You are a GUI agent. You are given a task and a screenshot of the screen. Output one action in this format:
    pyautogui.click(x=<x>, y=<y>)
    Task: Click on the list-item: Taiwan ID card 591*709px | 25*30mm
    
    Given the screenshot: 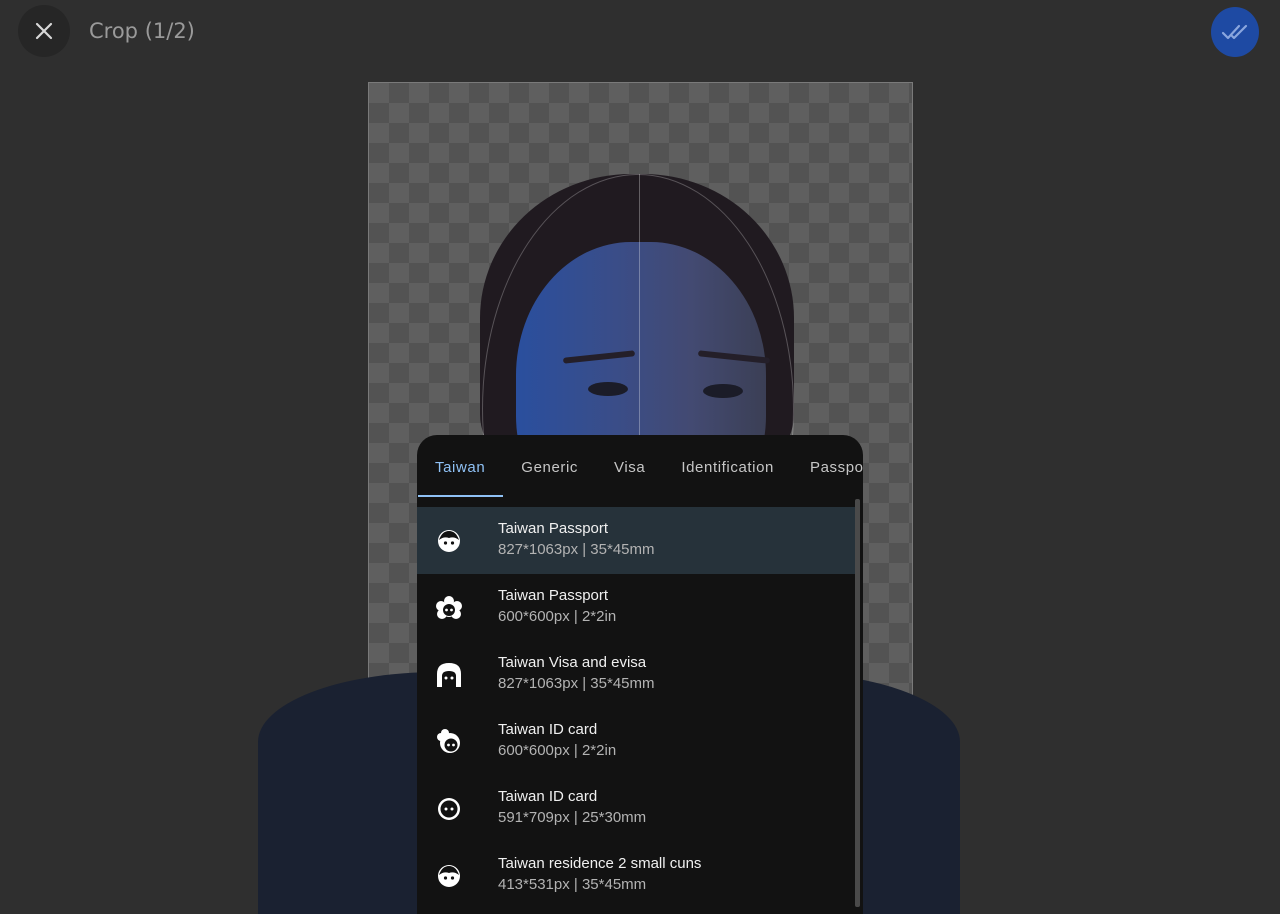 What is the action you would take?
    pyautogui.click(x=636, y=808)
    